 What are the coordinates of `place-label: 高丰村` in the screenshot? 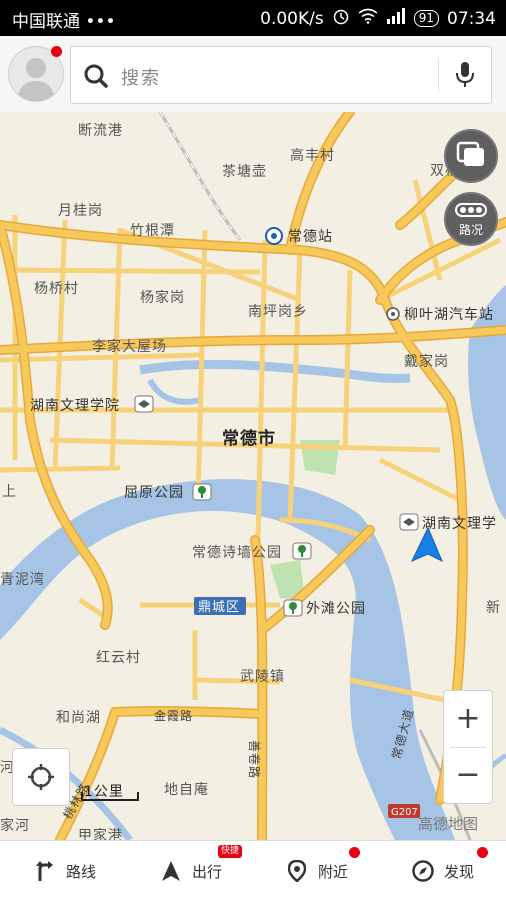 It's located at (312, 155).